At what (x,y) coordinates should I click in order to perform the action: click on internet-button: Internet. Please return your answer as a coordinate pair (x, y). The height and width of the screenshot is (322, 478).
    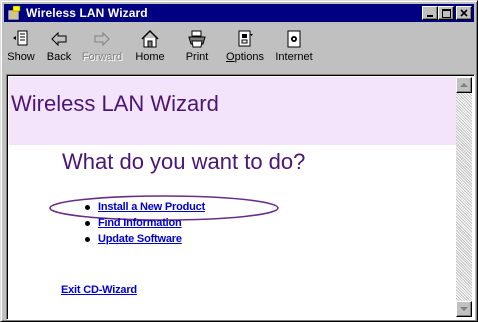
    Looking at the image, I should click on (294, 47).